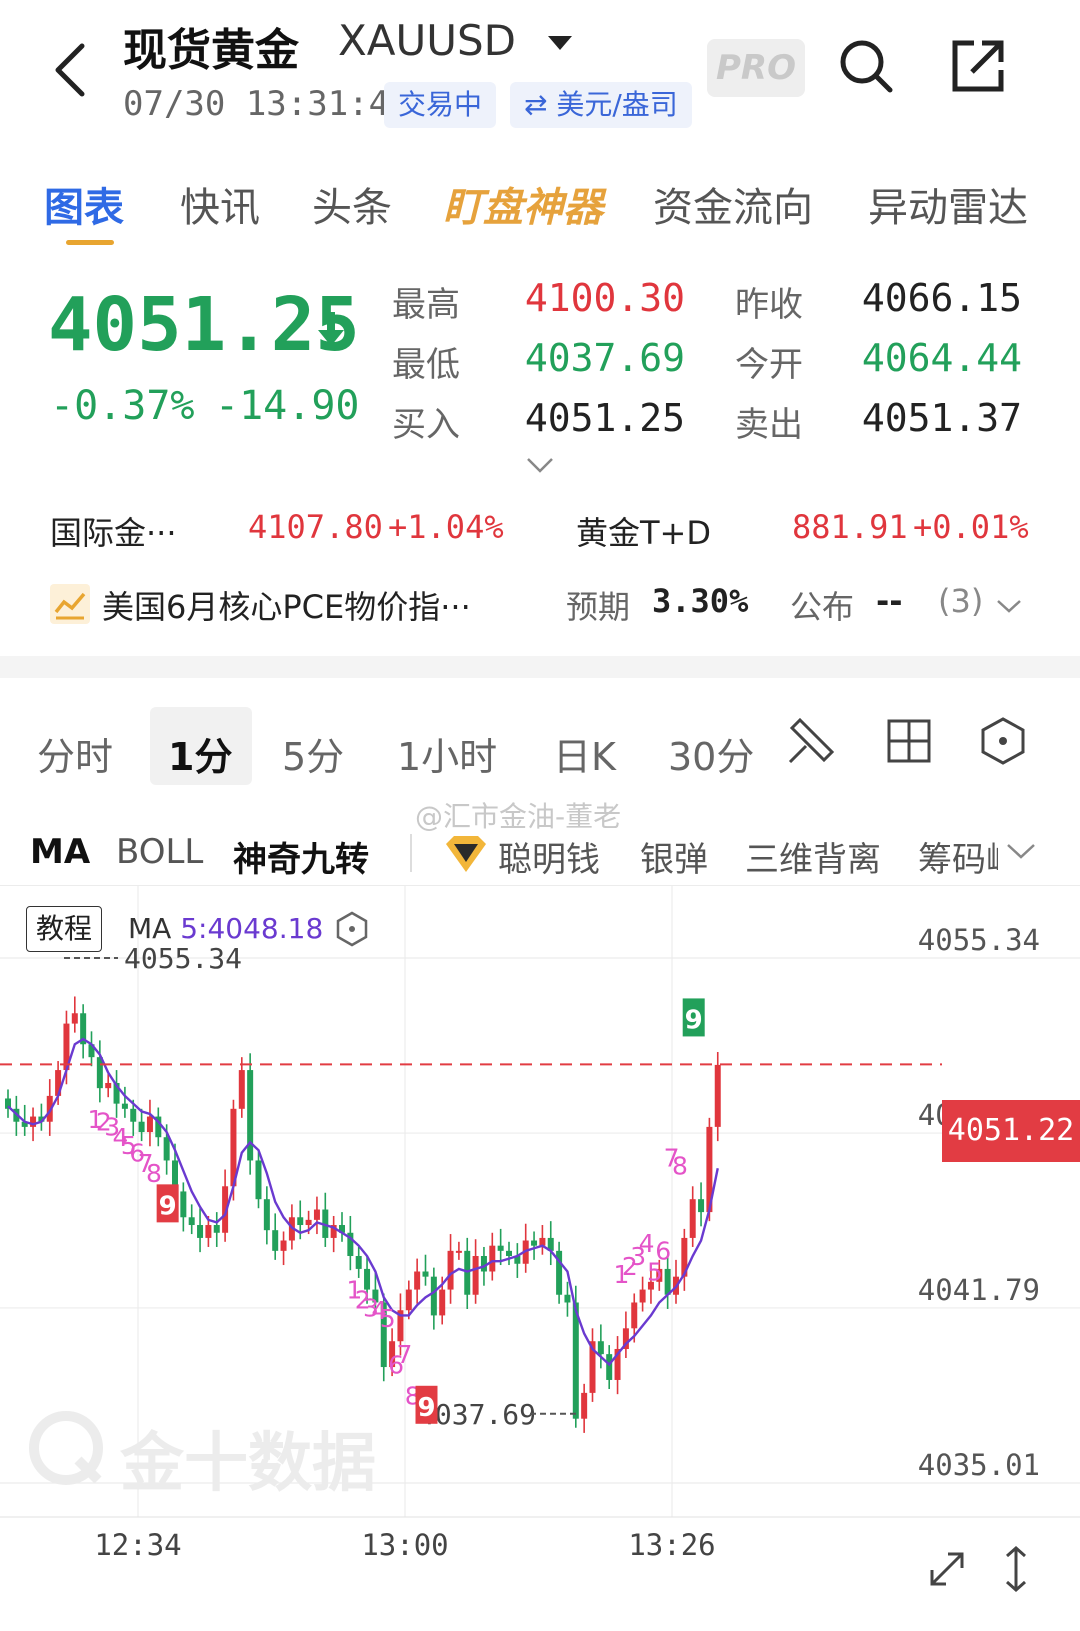 Image resolution: width=1080 pixels, height=1631 pixels. I want to click on indicator-boll: BOLL, so click(159, 852).